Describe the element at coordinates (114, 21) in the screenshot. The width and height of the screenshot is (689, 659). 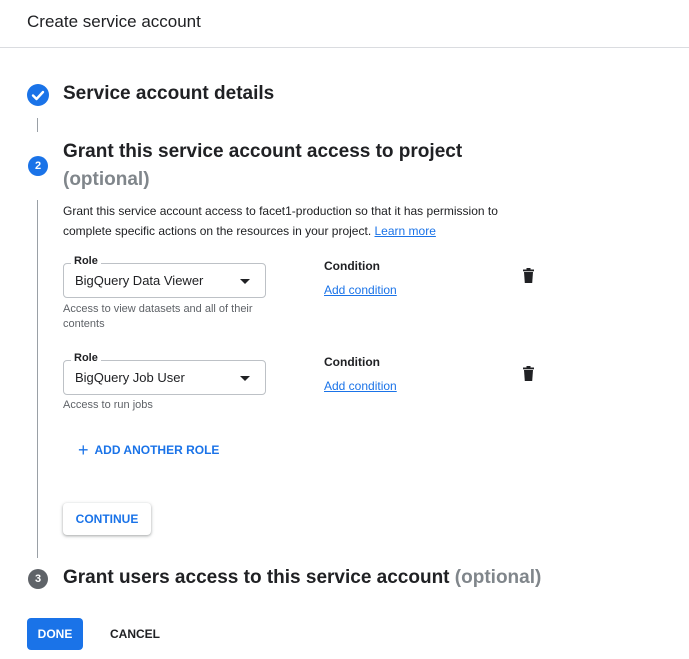
I see `page-title: Create service account` at that location.